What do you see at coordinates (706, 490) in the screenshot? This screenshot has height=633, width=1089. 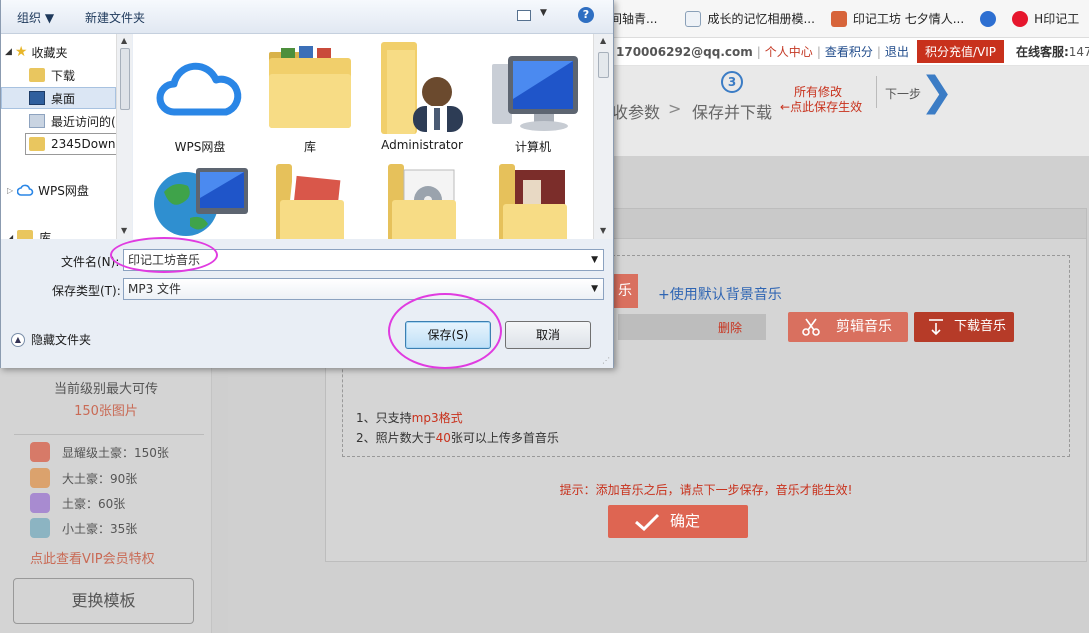 I see `tip-text: 提示：添加音乐之后，请点下一步保存，音乐才能生效!` at bounding box center [706, 490].